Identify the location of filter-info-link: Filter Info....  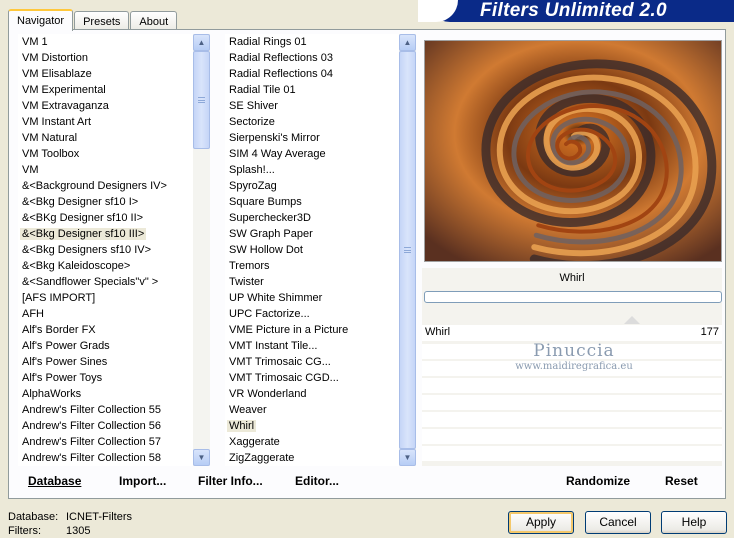
(230, 481).